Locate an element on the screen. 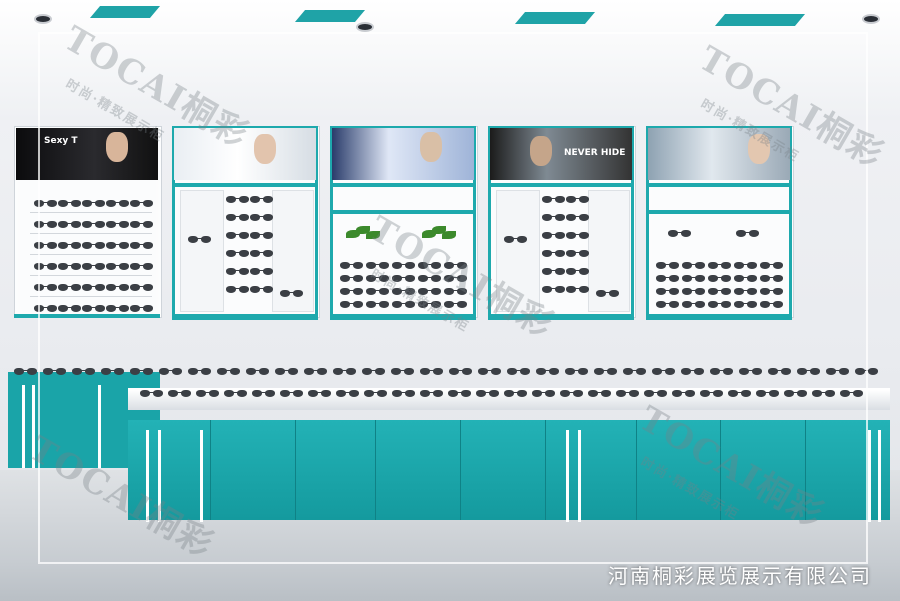 The image size is (900, 601). company-caption: 河南桐彩展览展示有限公司 is located at coordinates (740, 576).